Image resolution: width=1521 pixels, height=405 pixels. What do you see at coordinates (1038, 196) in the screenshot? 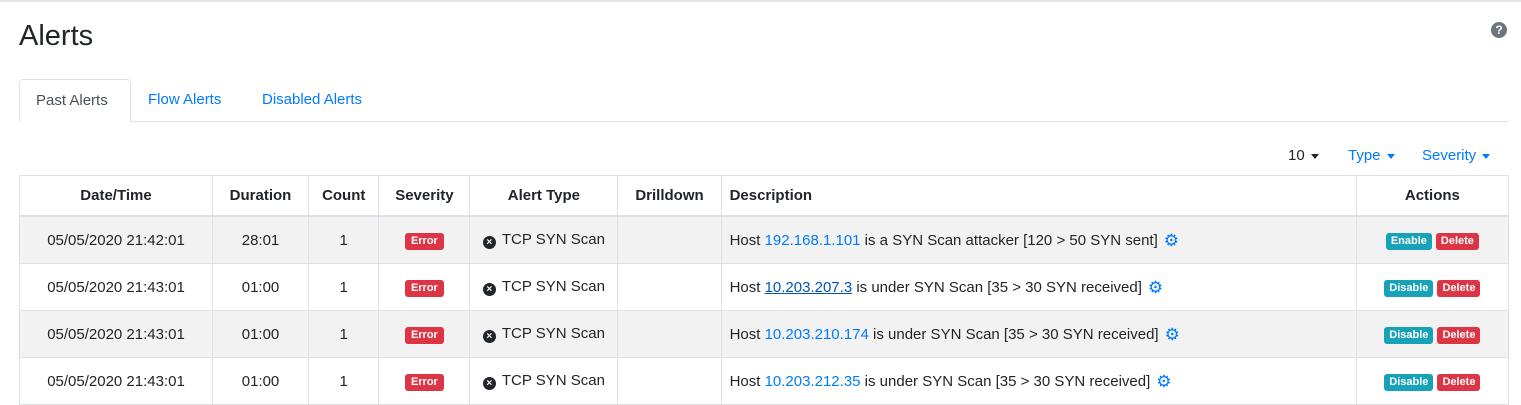
I see `column-header-description: Description` at bounding box center [1038, 196].